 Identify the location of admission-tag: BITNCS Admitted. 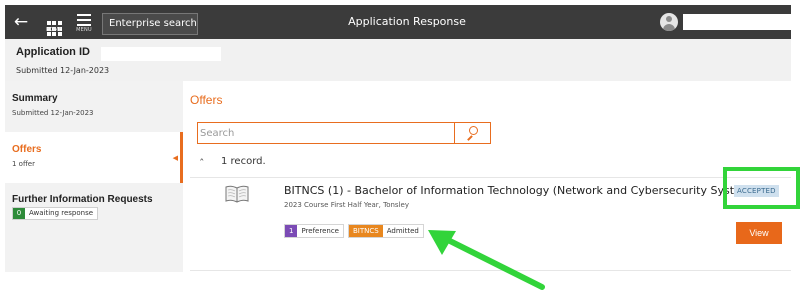
(386, 231).